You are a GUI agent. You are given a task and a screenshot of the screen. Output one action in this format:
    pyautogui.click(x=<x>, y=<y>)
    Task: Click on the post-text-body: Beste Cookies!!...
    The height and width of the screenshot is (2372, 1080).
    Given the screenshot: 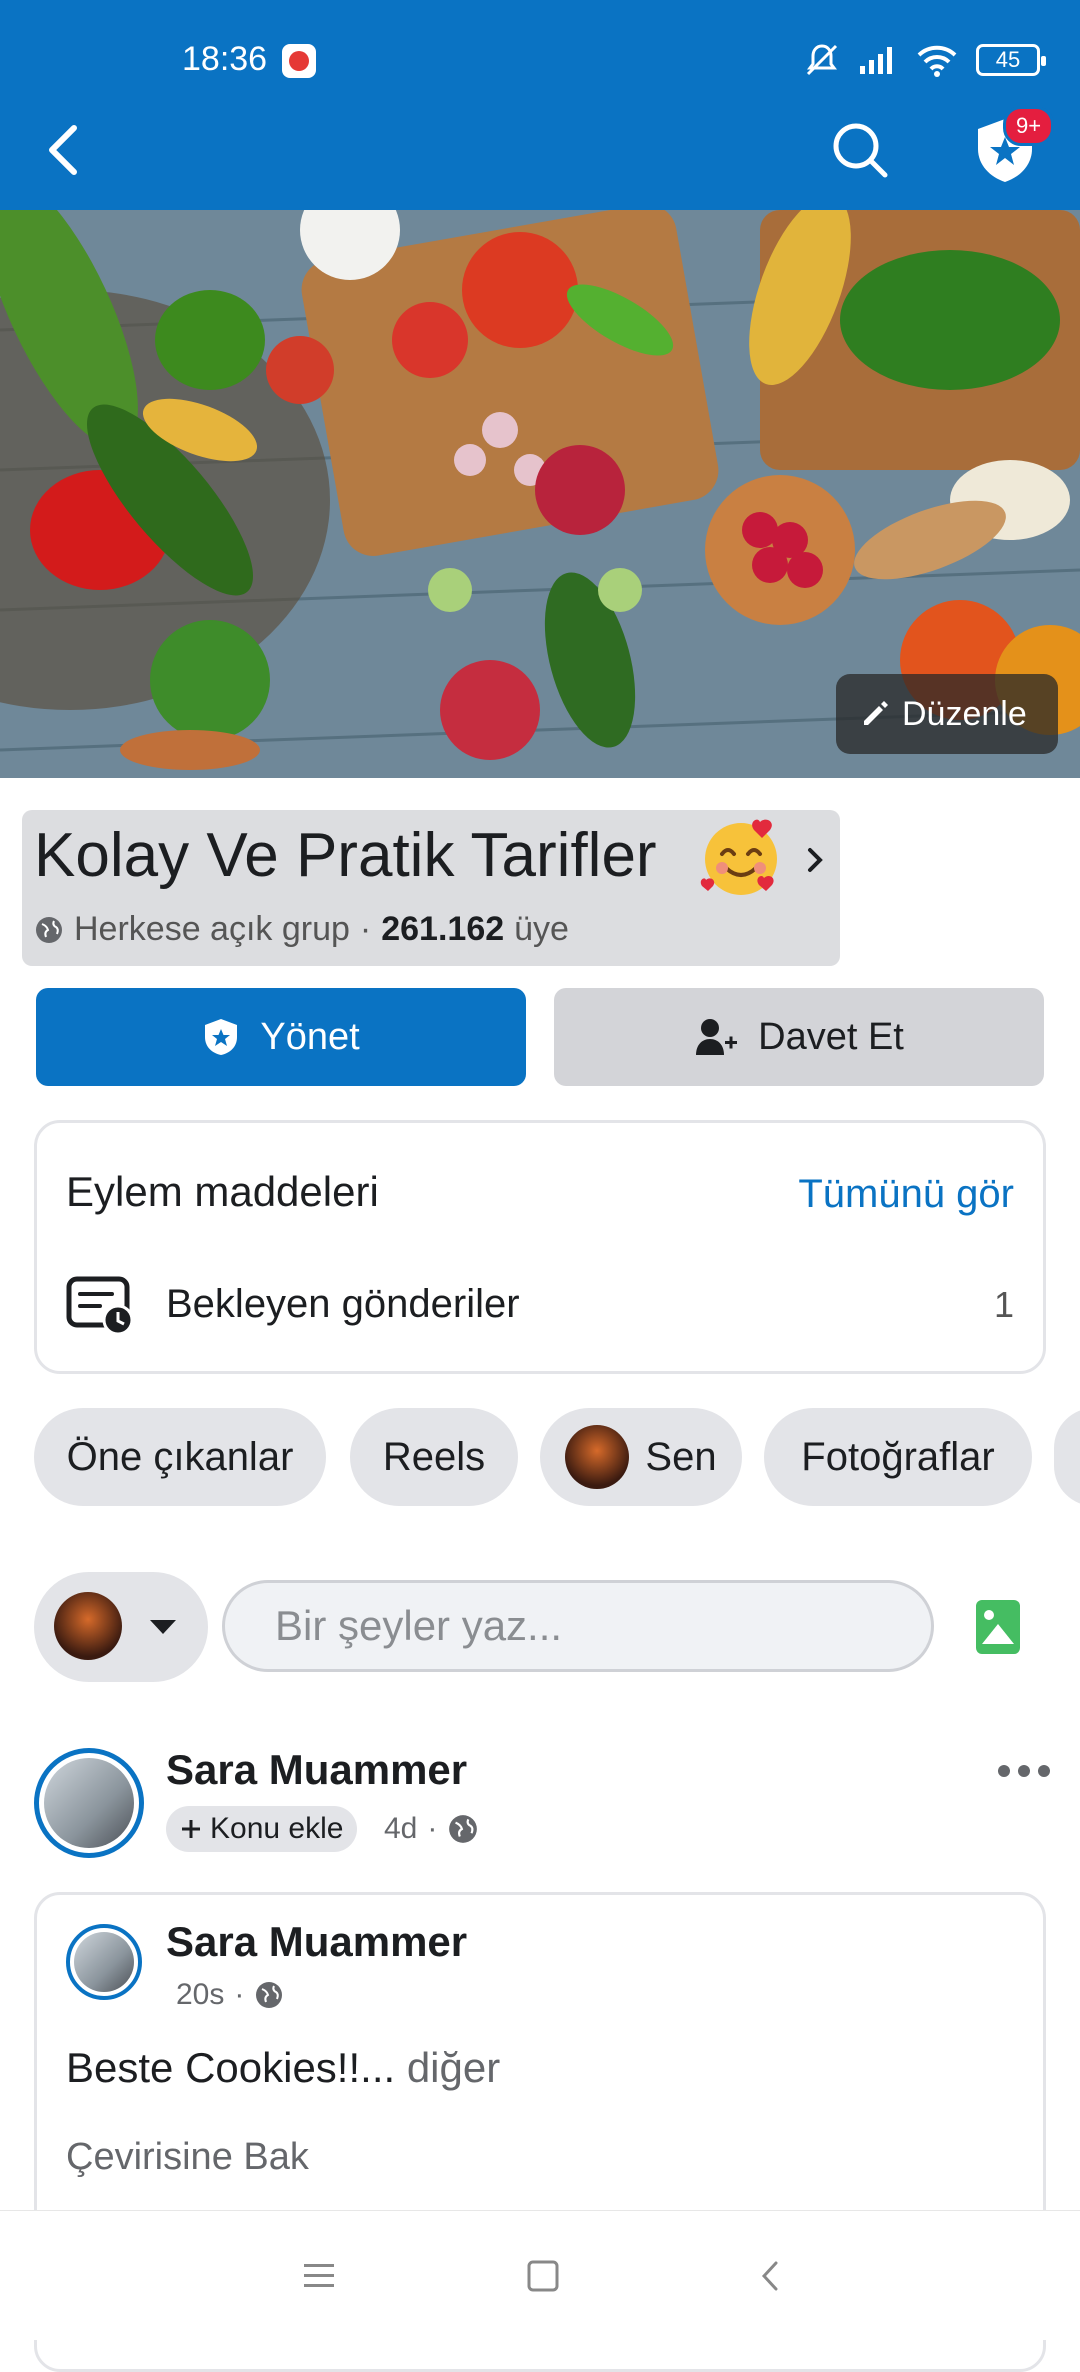 What is the action you would take?
    pyautogui.click(x=231, y=2067)
    